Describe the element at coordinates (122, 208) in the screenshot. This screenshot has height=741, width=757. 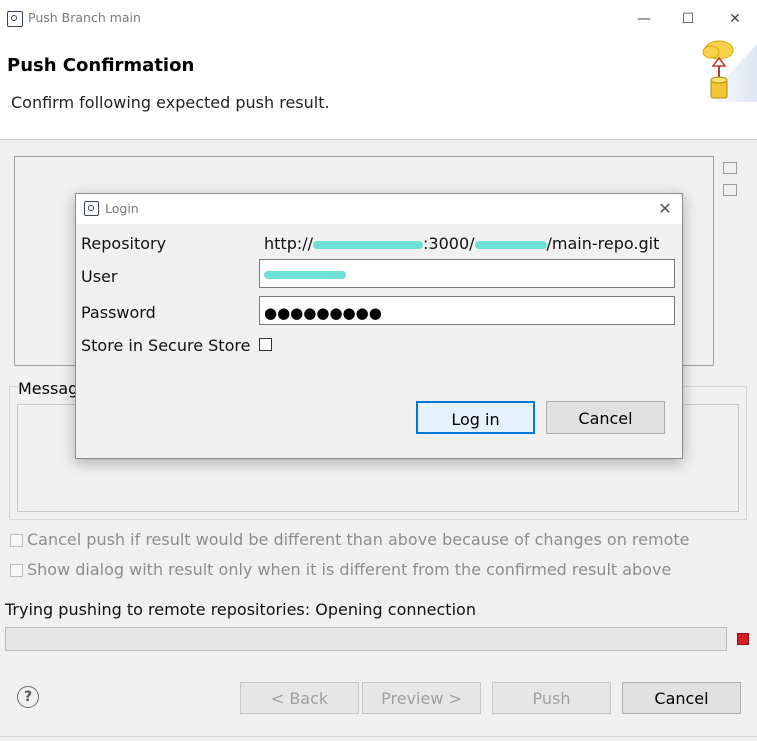
I see `login-title: Login` at that location.